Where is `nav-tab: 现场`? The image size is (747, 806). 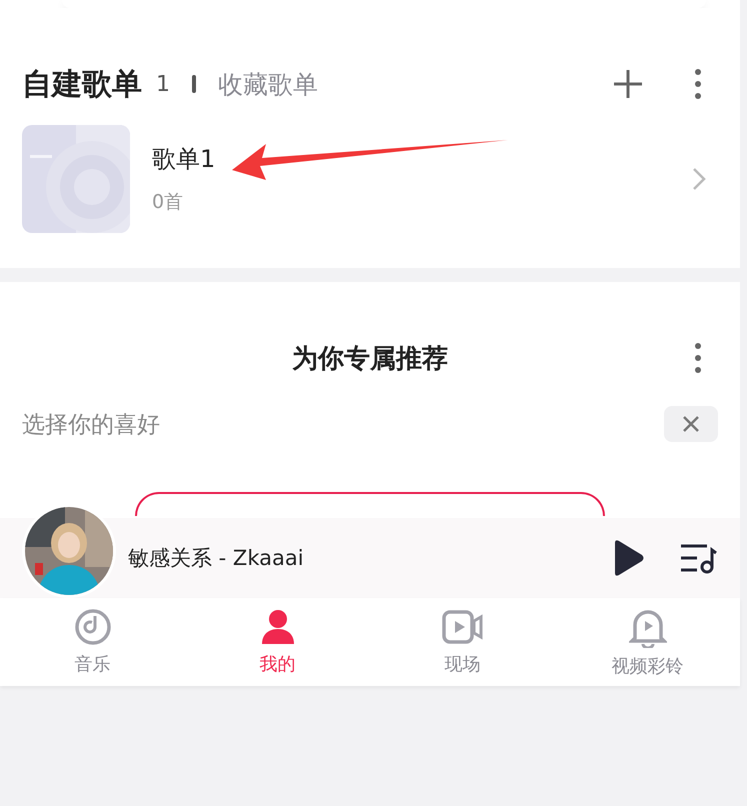
nav-tab: 现场 is located at coordinates (462, 642).